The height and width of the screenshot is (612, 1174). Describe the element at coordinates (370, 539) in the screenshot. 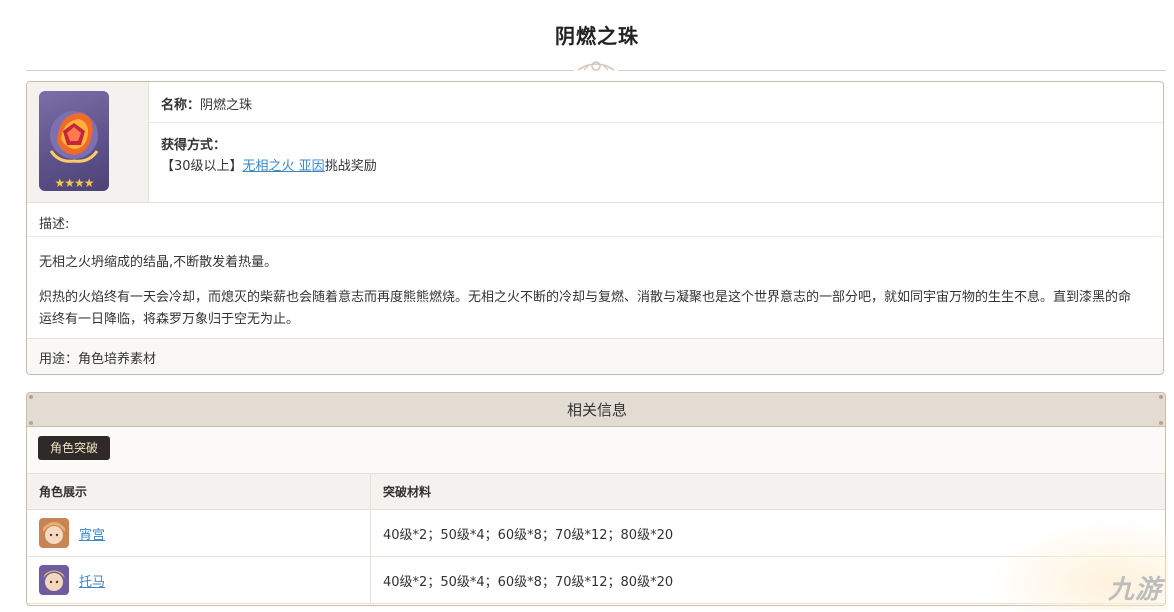

I see `column-divider` at that location.